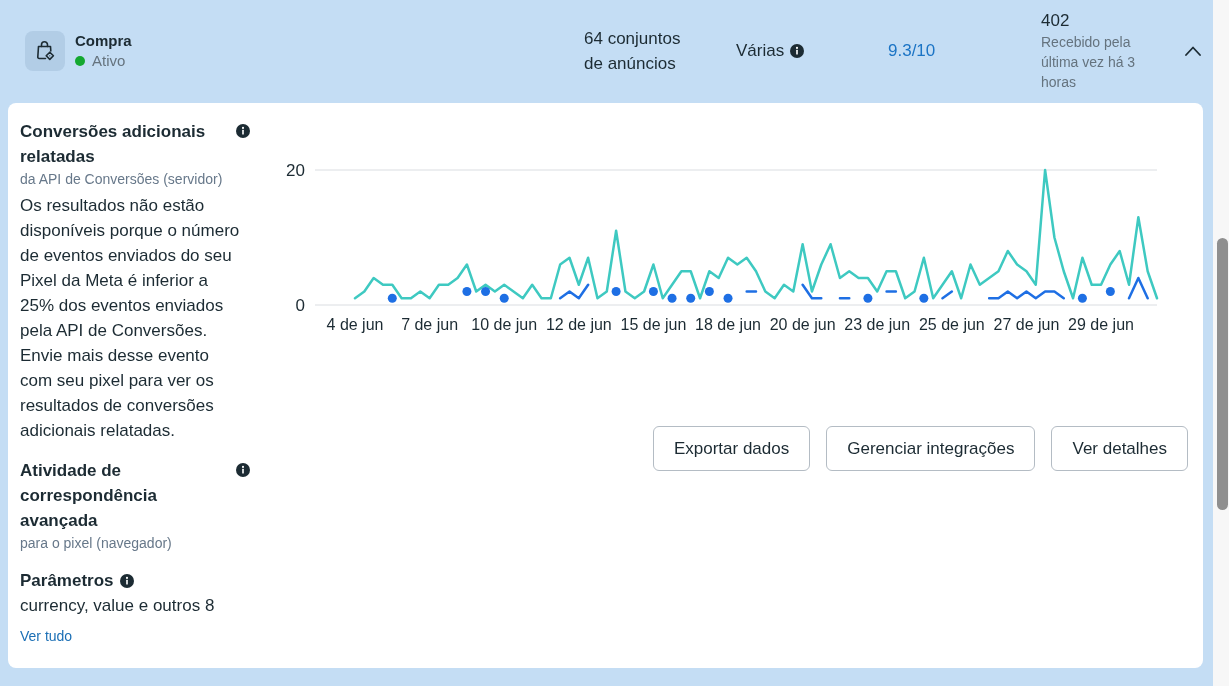 The image size is (1229, 686). What do you see at coordinates (653, 324) in the screenshot?
I see `axis-label: 15 de jun` at bounding box center [653, 324].